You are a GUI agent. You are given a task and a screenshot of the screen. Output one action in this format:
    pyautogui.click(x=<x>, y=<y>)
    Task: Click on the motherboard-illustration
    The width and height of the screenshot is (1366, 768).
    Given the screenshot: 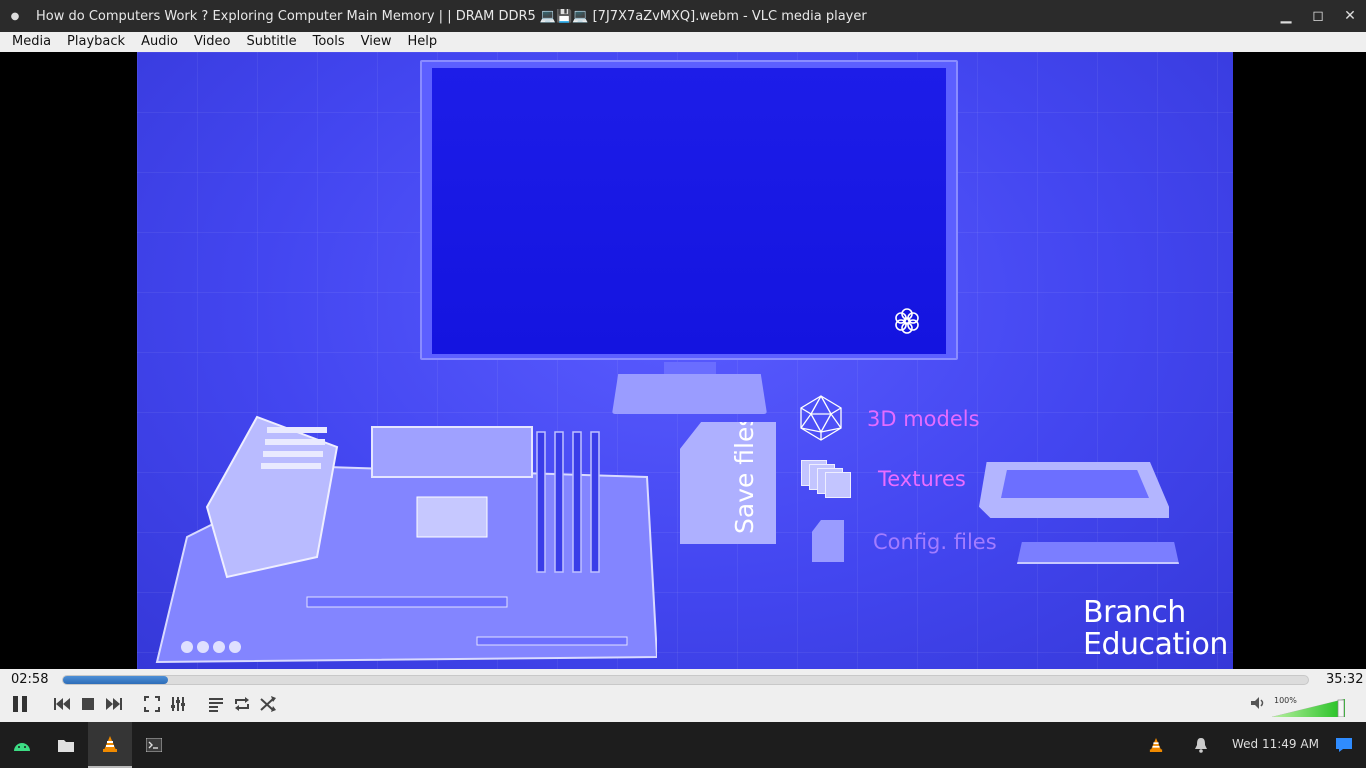 What is the action you would take?
    pyautogui.click(x=406, y=539)
    